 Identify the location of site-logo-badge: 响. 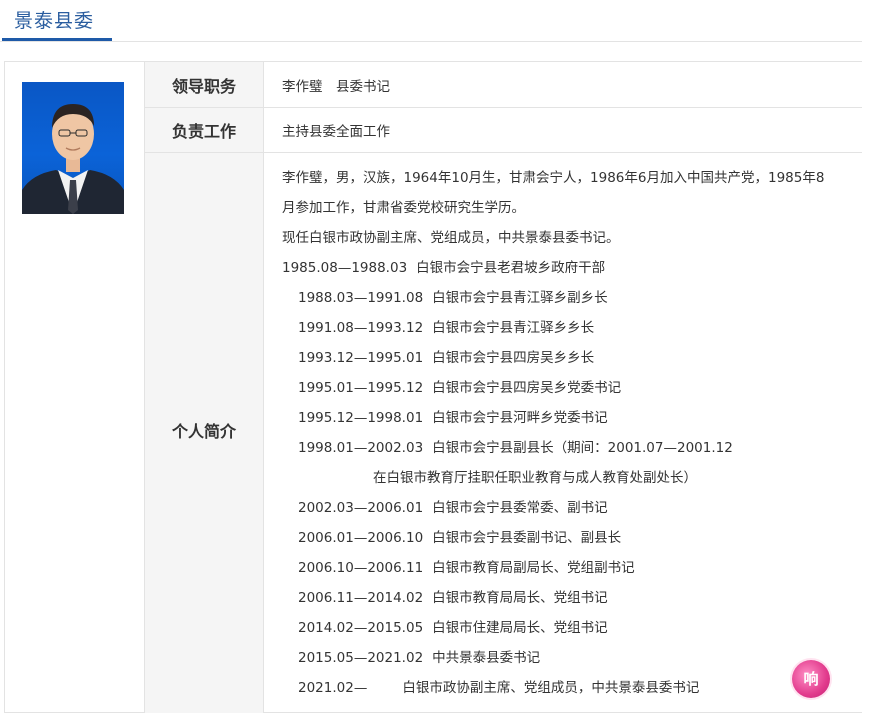
(811, 679).